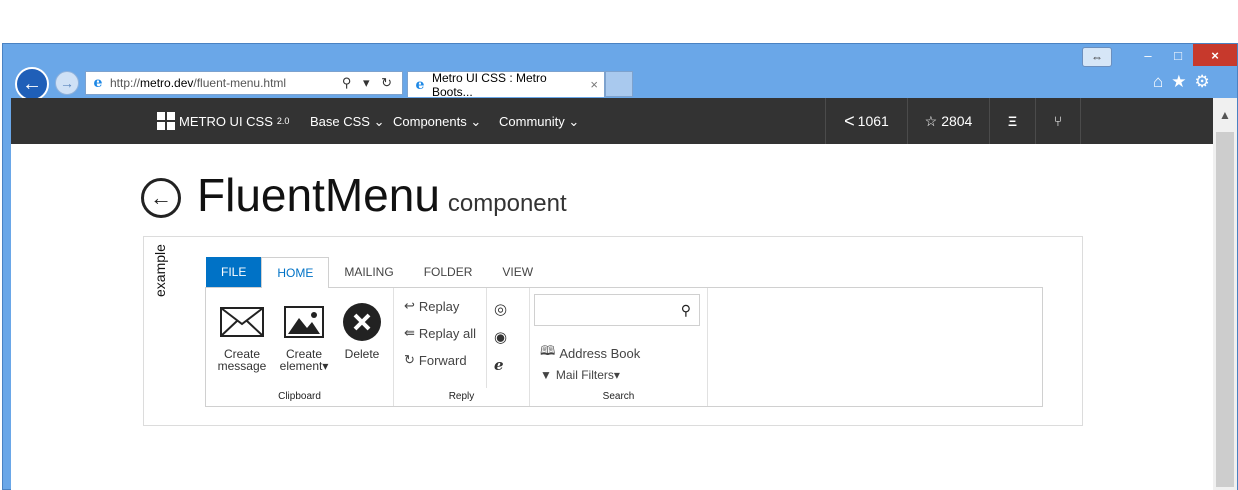  I want to click on forward-arrow-icon: →, so click(67, 83).